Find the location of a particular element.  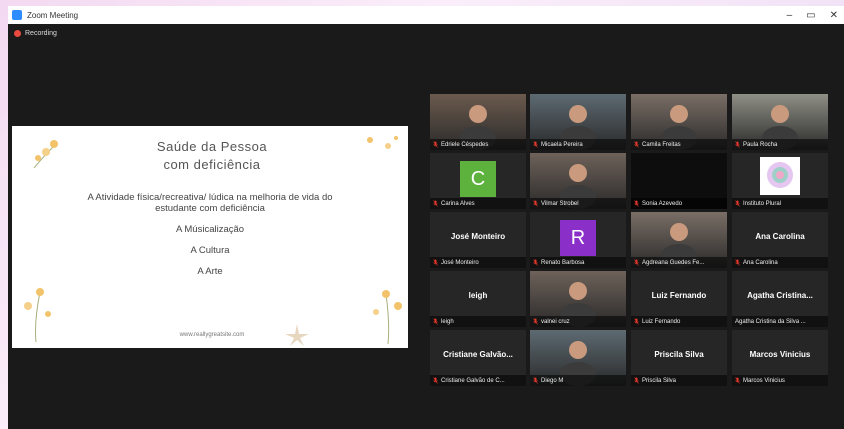

minimize-button: – is located at coordinates (790, 15).